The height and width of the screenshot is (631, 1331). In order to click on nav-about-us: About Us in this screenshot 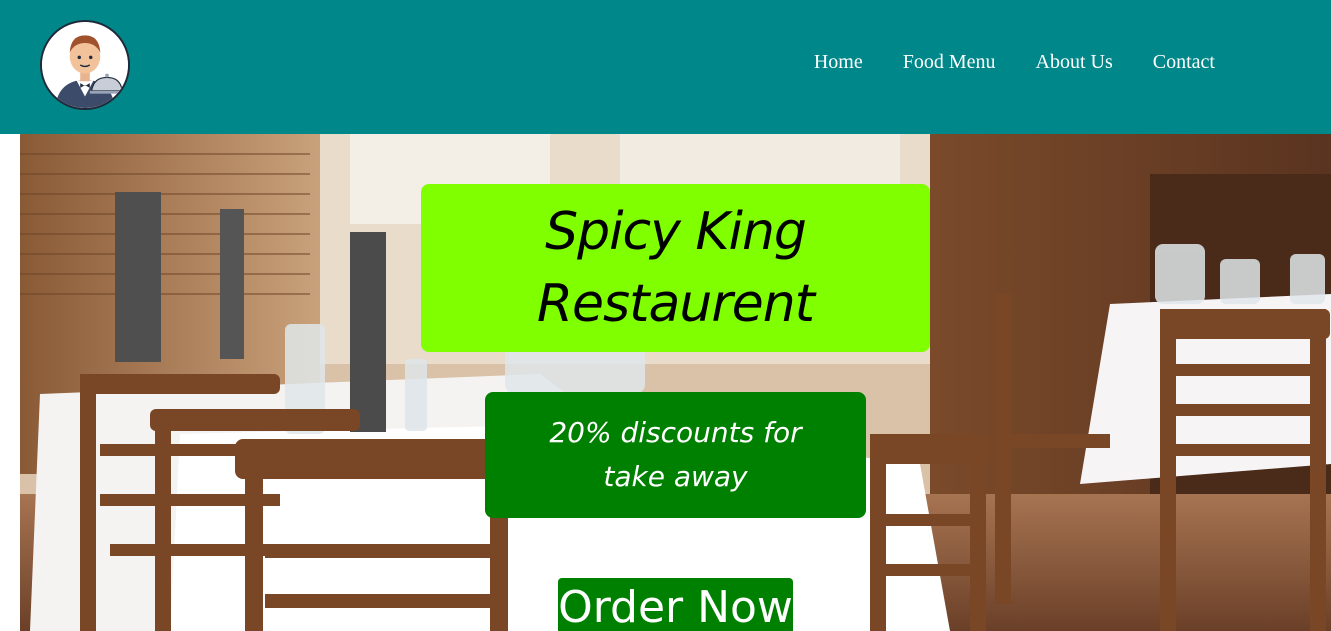, I will do `click(1074, 62)`.